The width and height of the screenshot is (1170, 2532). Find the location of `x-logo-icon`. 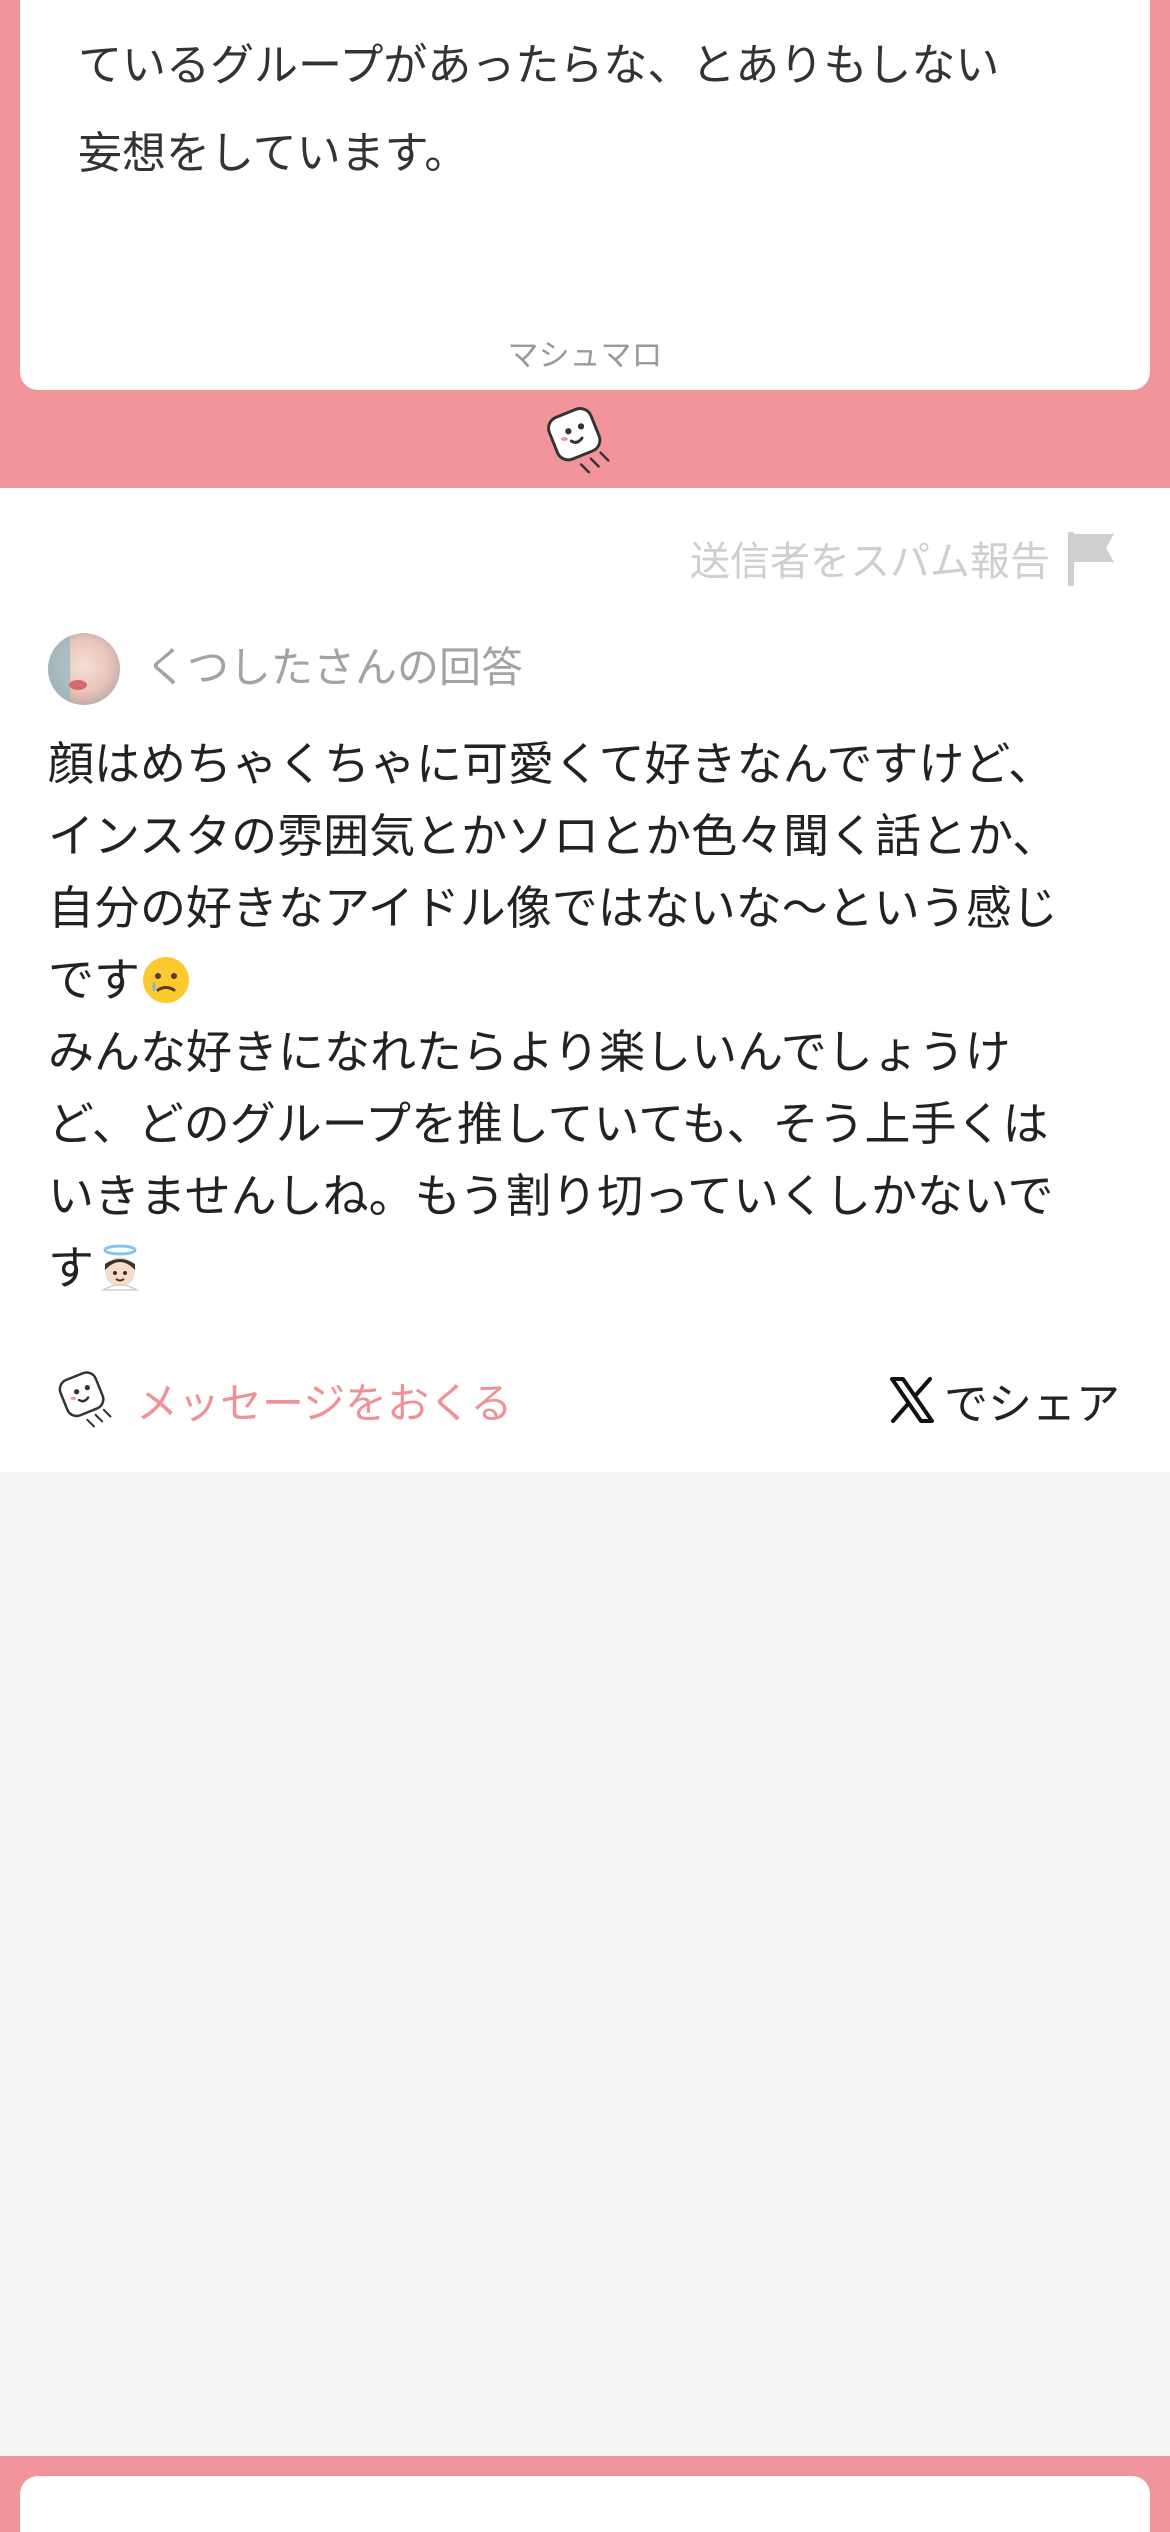

x-logo-icon is located at coordinates (912, 1400).